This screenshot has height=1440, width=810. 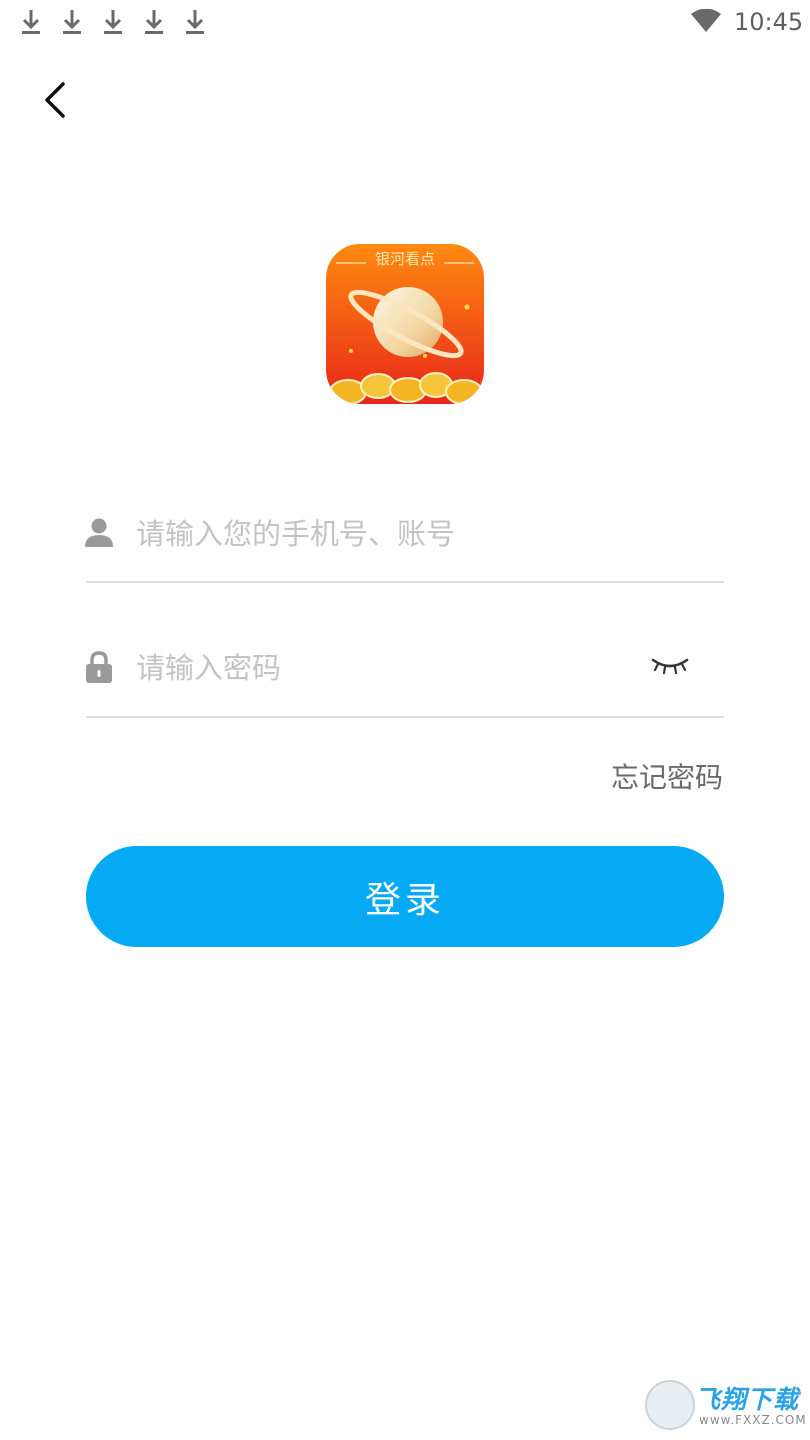 What do you see at coordinates (667, 776) in the screenshot?
I see `forgot-password-link: 忘记密码` at bounding box center [667, 776].